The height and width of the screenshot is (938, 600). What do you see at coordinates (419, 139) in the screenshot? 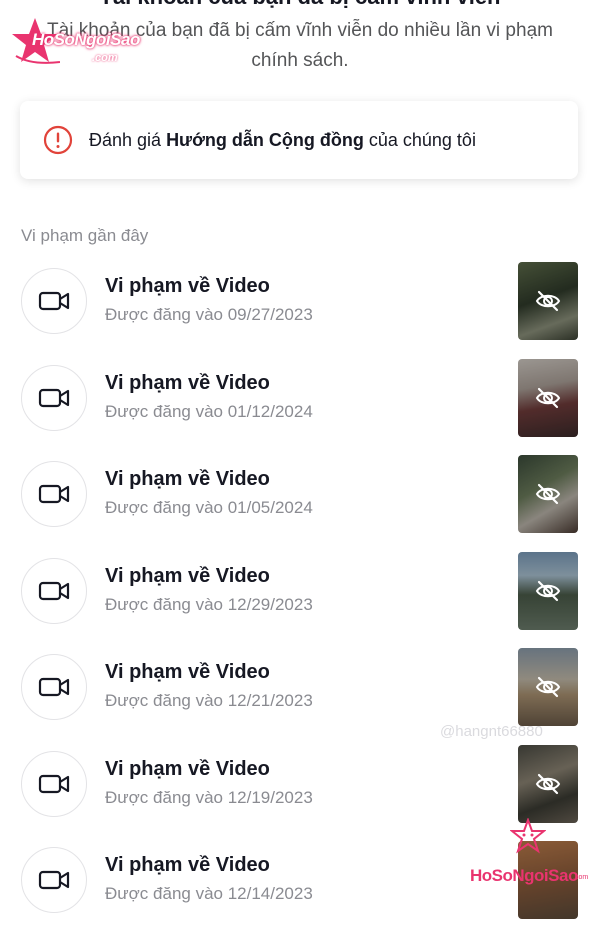
I see `guidelines-suffix: của chúng tôi` at bounding box center [419, 139].